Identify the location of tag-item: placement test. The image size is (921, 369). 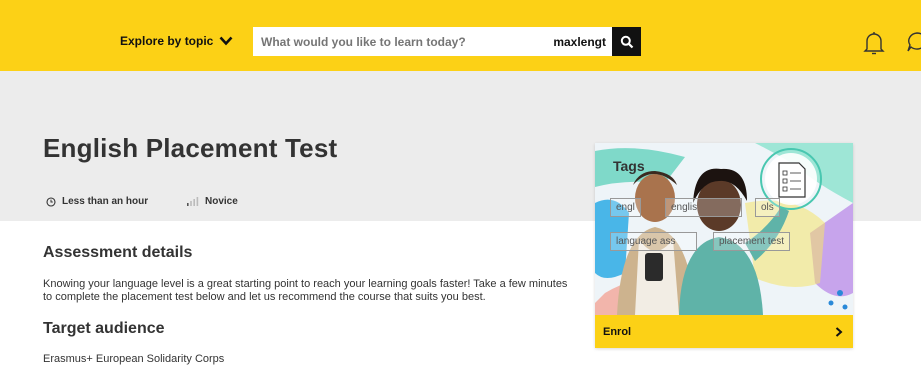
(752, 241).